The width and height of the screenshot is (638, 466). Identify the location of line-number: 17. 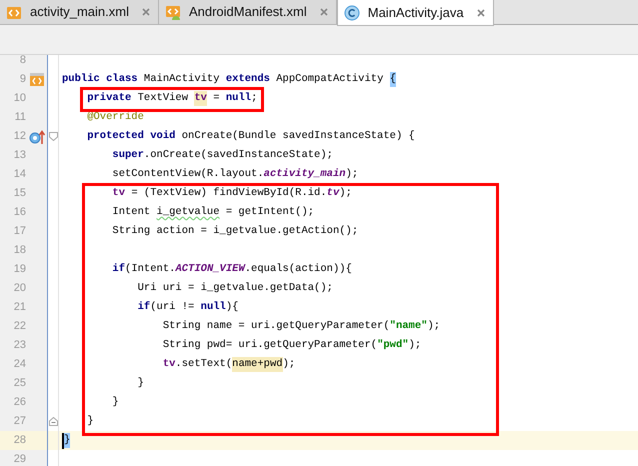
(19, 231).